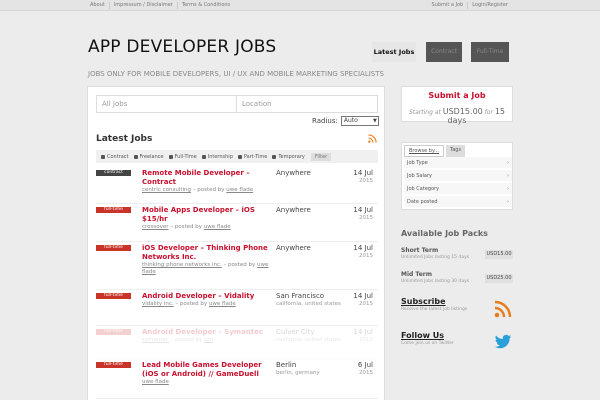  Describe the element at coordinates (490, 52) in the screenshot. I see `nav-full-time: Full-Time` at that location.